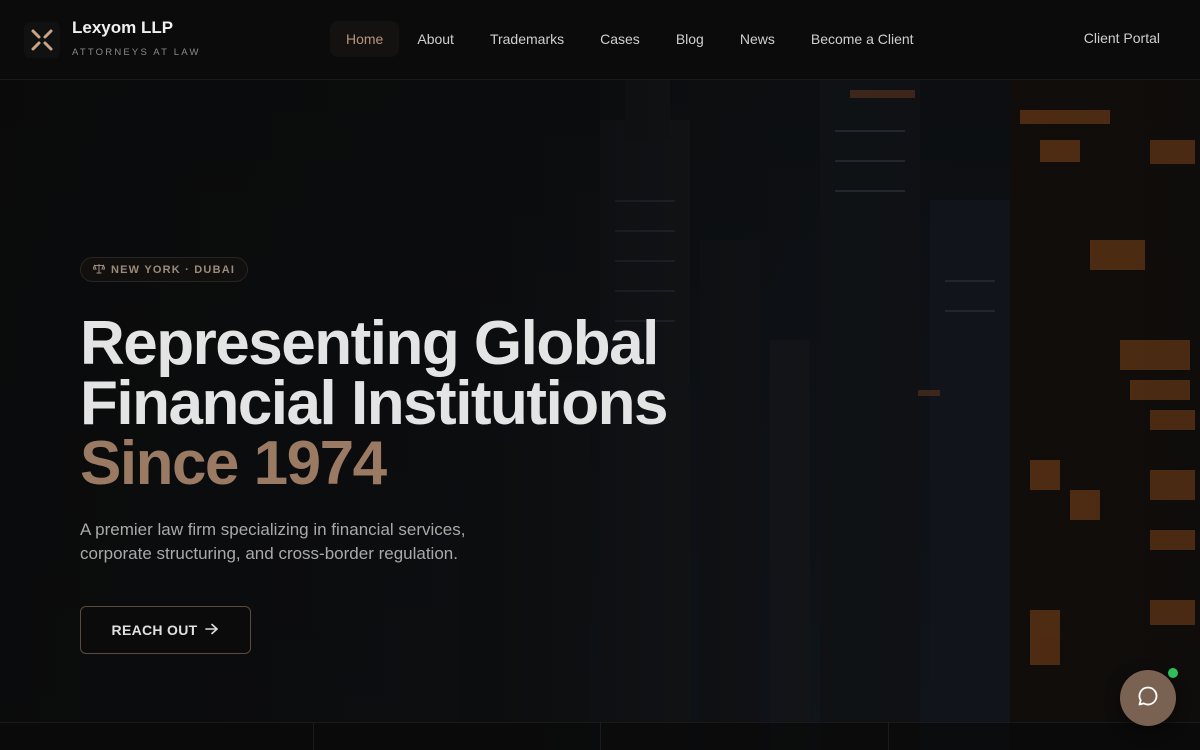  I want to click on headline-line-1: Representing Global, so click(369, 343).